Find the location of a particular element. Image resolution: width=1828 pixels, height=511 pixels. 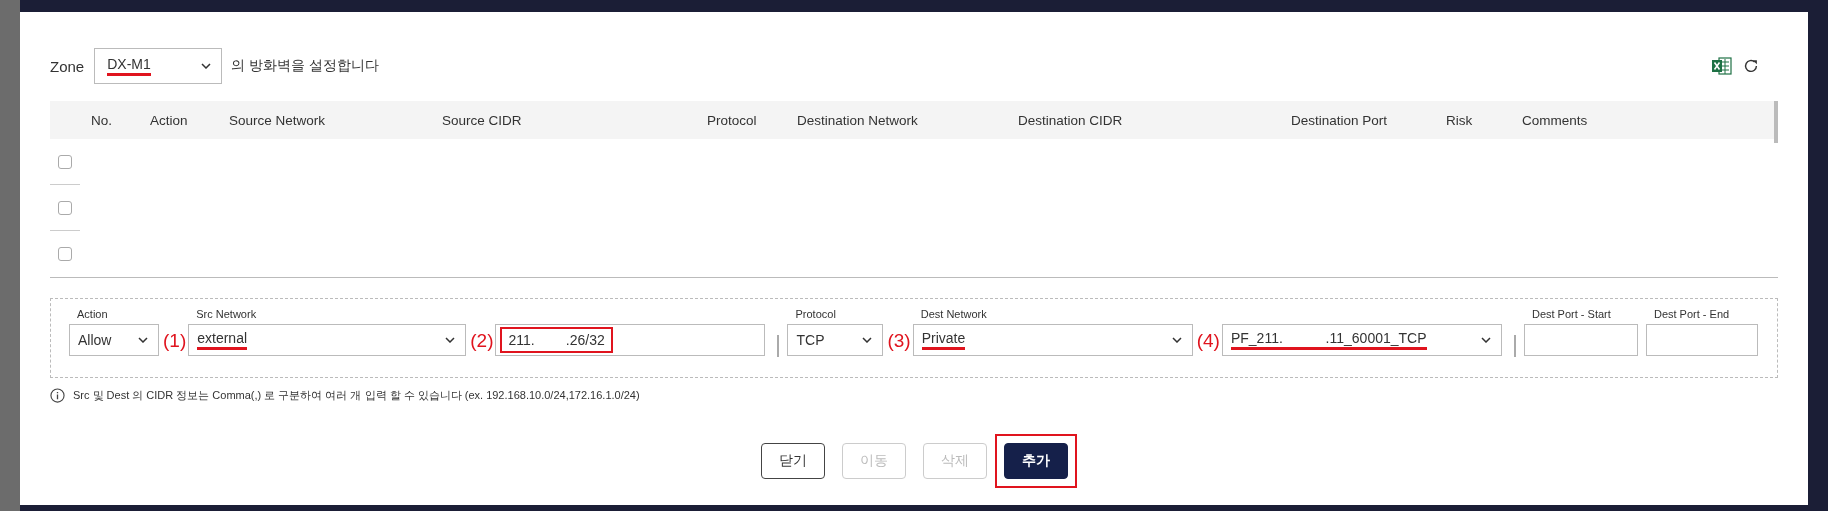

column-header: Protocol is located at coordinates (732, 120).